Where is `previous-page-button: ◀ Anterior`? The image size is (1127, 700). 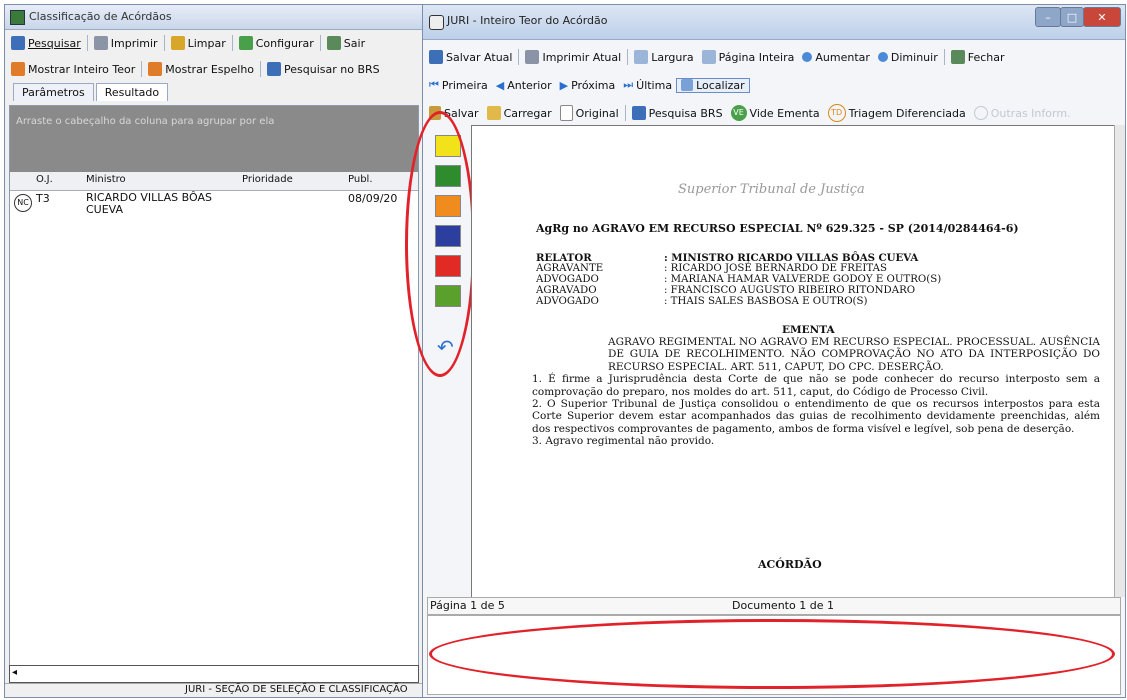
previous-page-button: ◀ Anterior is located at coordinates (524, 85).